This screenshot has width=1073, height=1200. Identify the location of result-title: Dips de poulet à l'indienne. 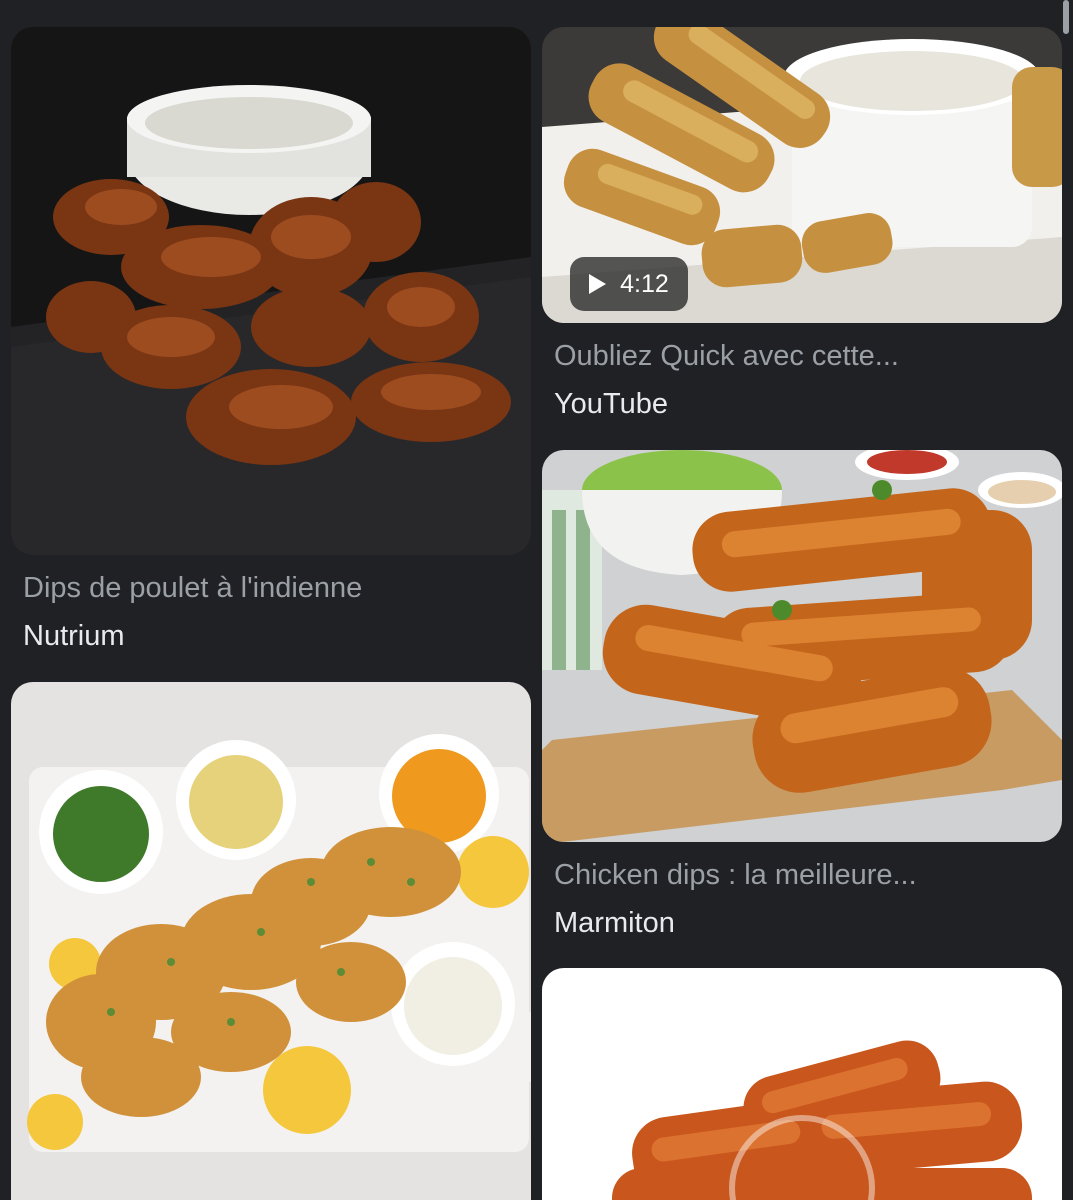
(271, 588).